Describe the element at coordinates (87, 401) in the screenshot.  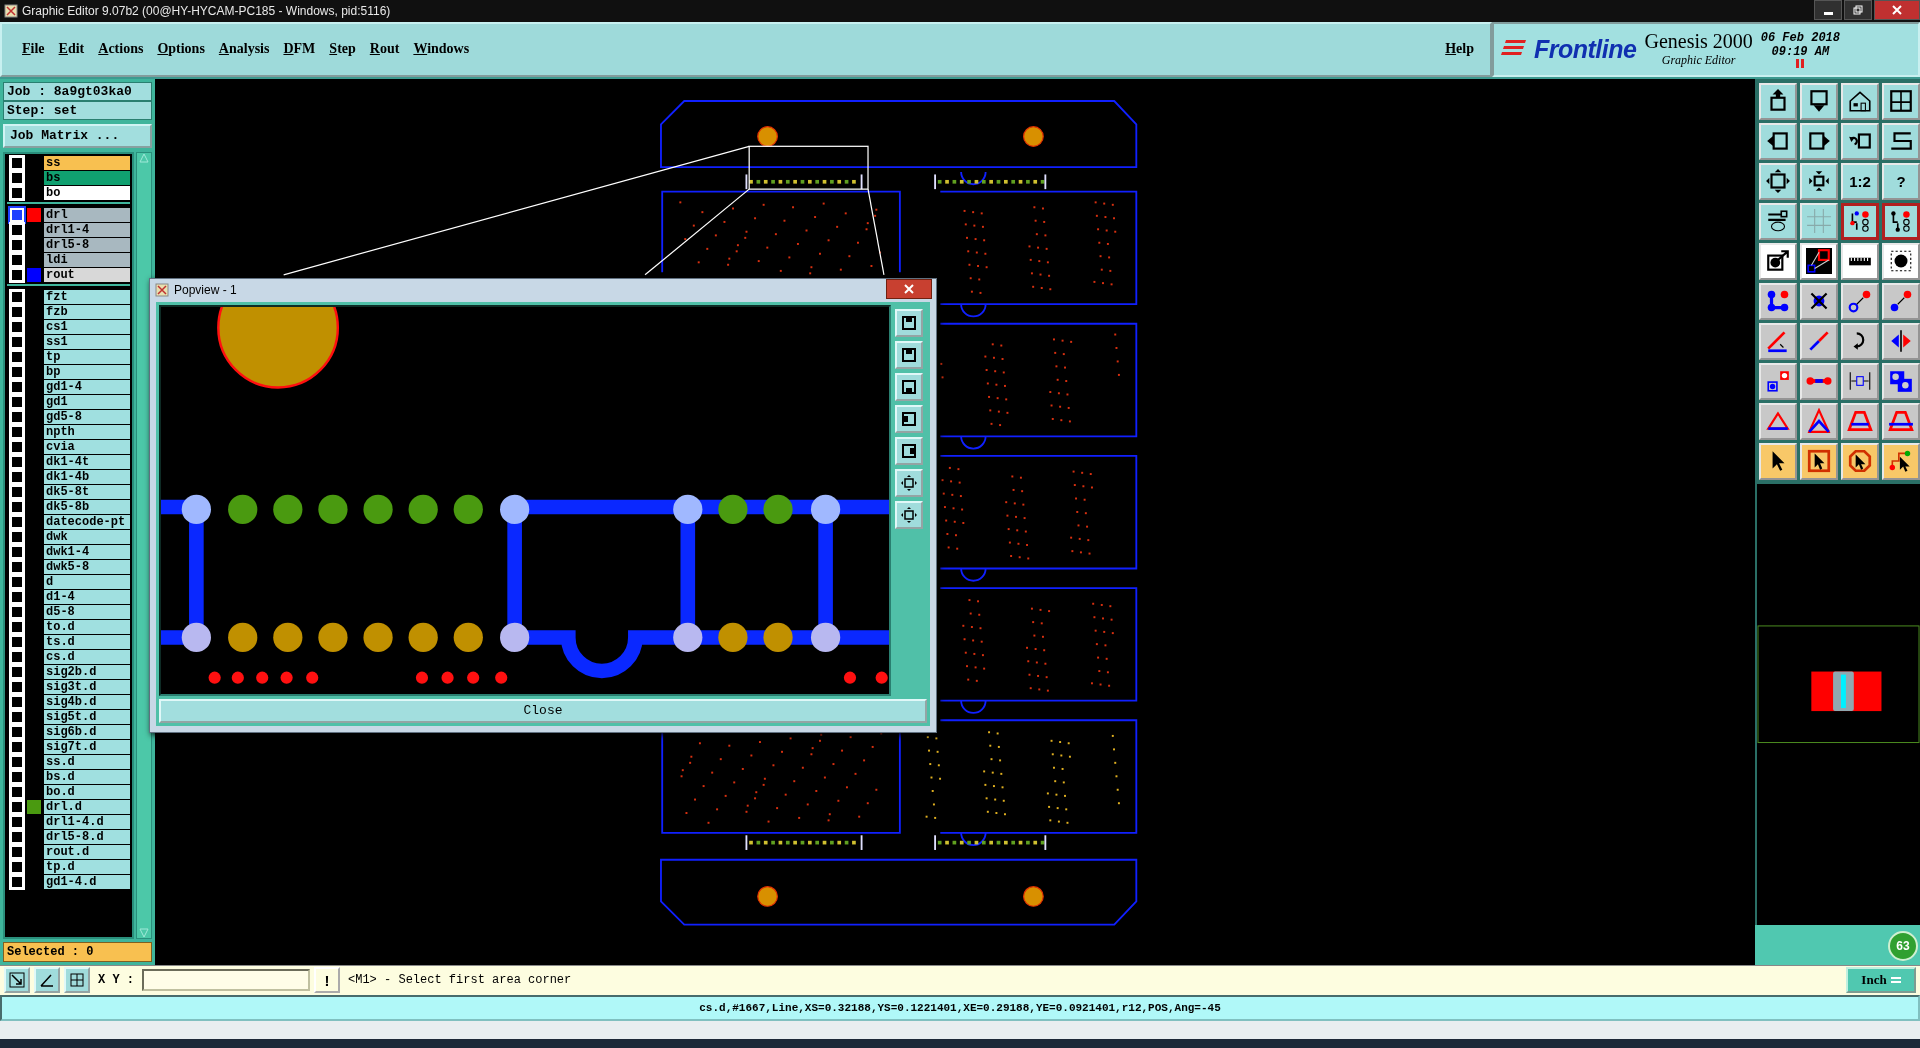
I see `layer-name: gd1` at that location.